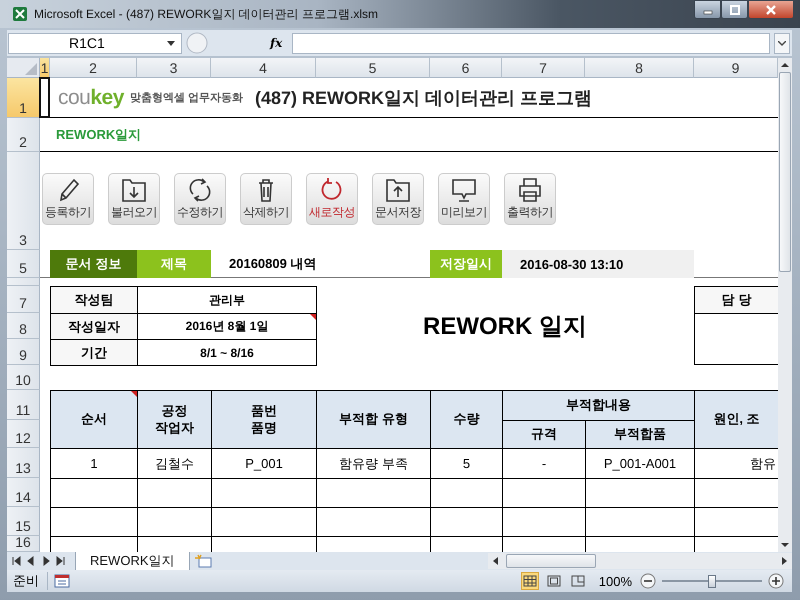  What do you see at coordinates (423, 98) in the screenshot?
I see `program-title: (487) REWORK일지 데이터관리 프로그램` at bounding box center [423, 98].